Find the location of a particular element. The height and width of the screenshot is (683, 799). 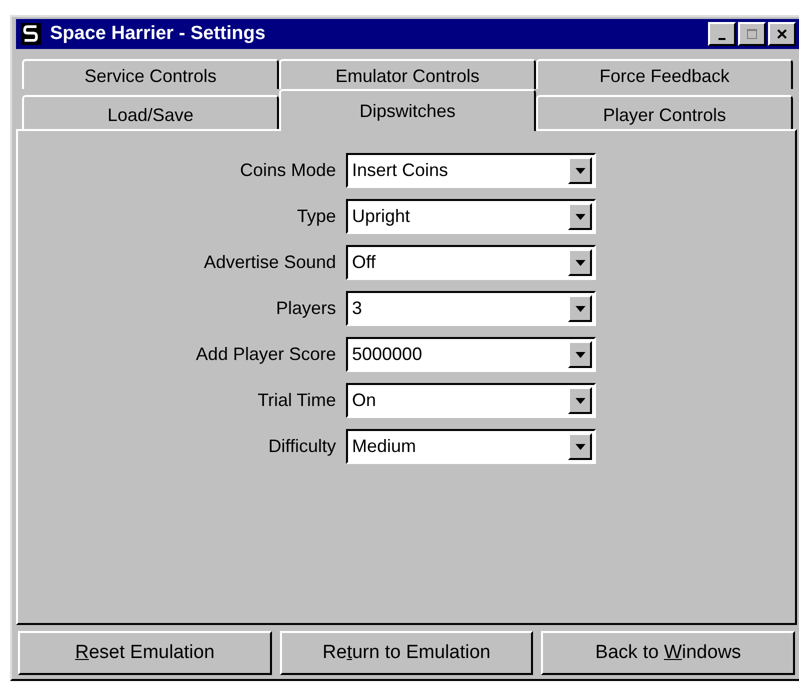

dropdown: Insert Coins is located at coordinates (471, 170).